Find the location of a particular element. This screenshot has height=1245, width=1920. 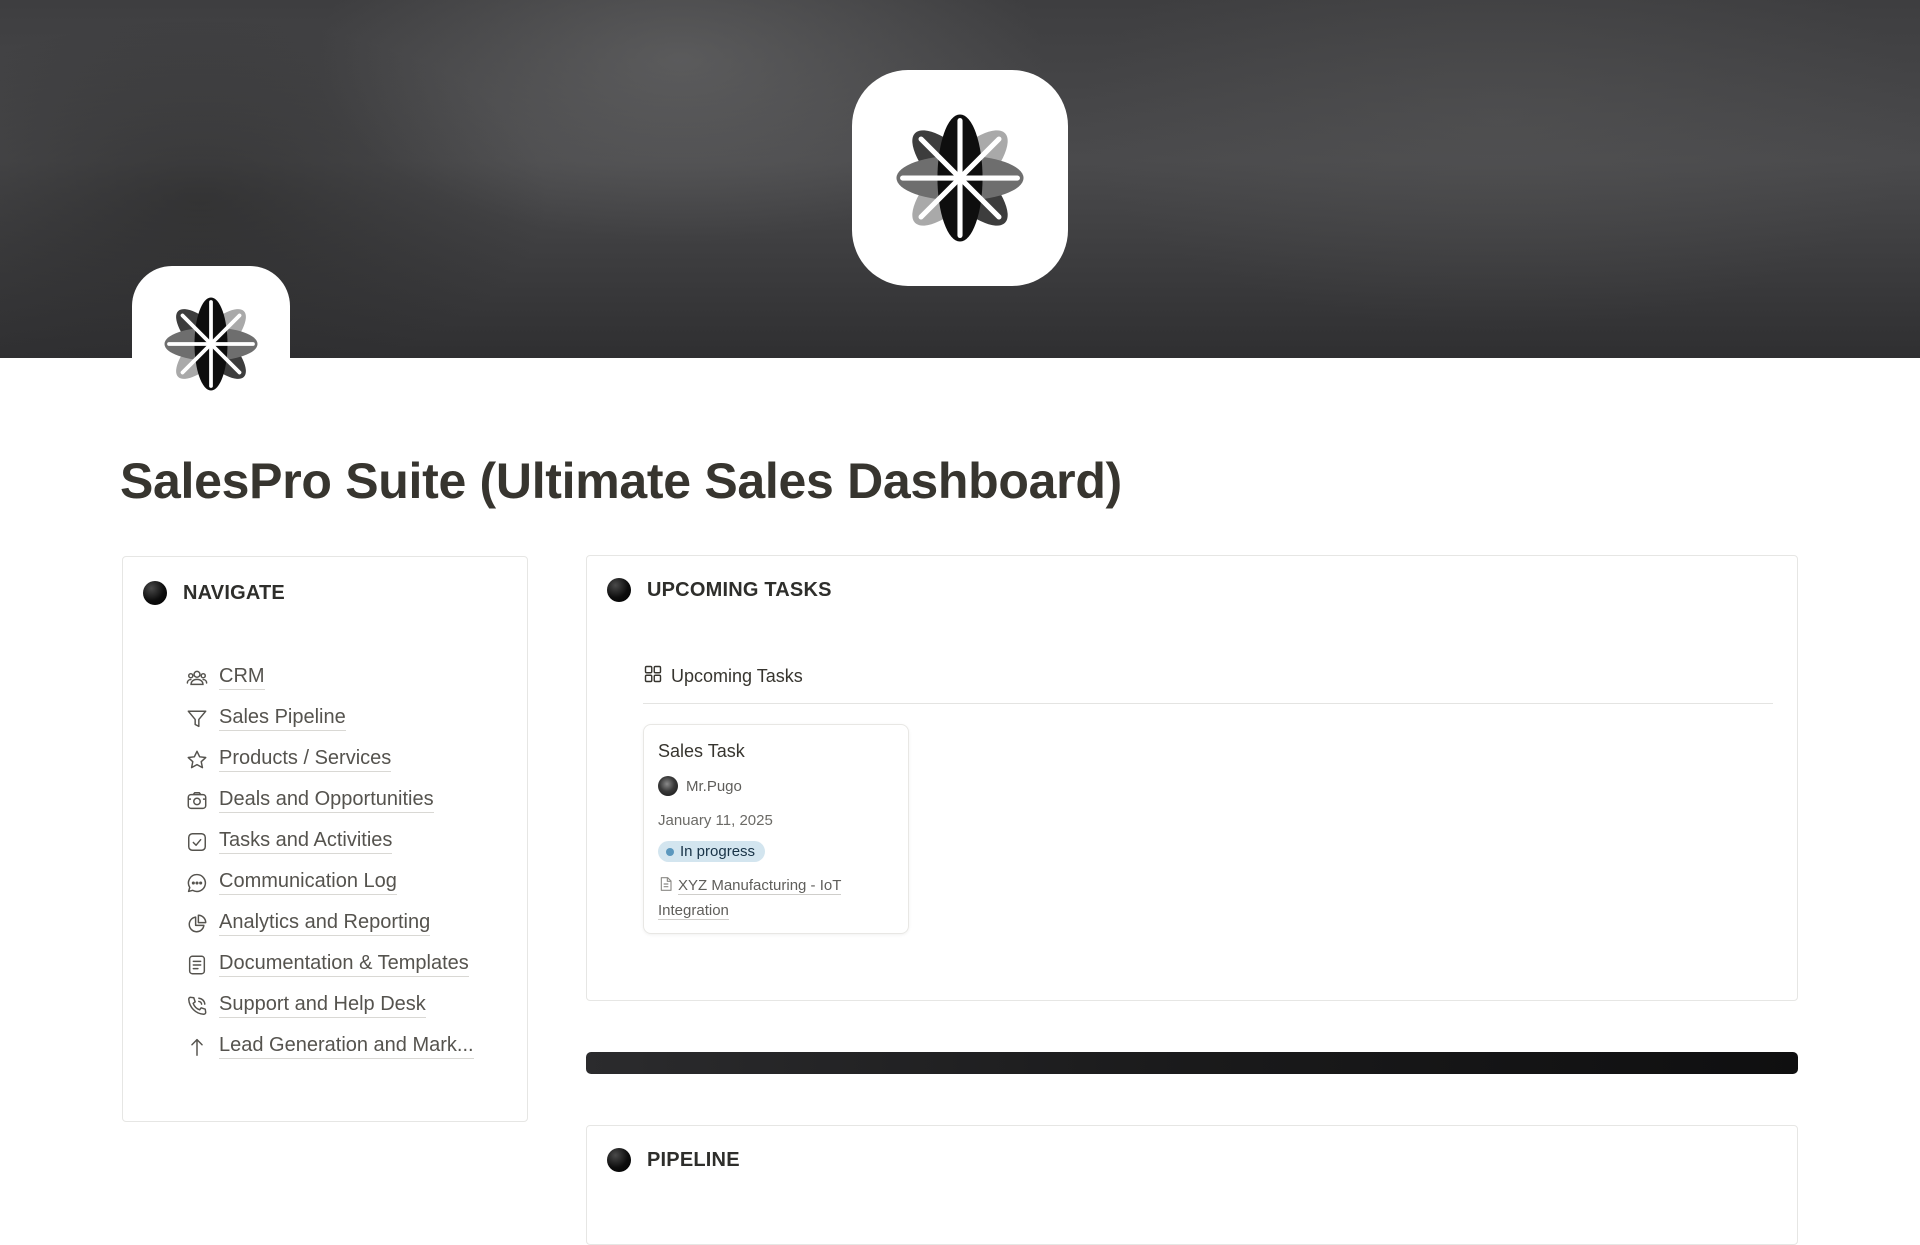

nav-link-support-help-desk: Support and Help Desk is located at coordinates (329, 1005).